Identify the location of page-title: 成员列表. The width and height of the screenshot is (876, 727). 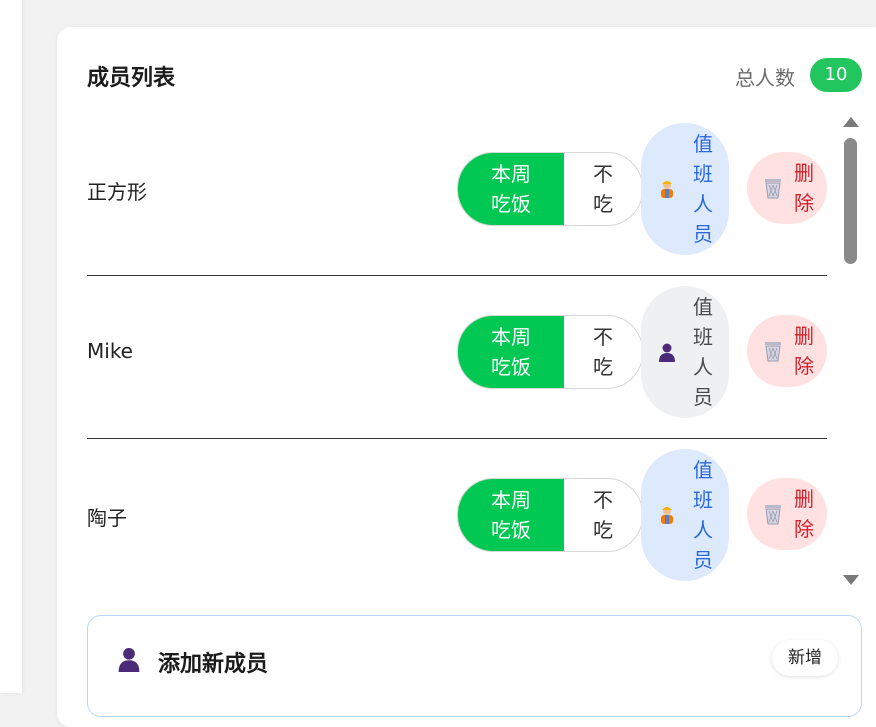
(131, 78).